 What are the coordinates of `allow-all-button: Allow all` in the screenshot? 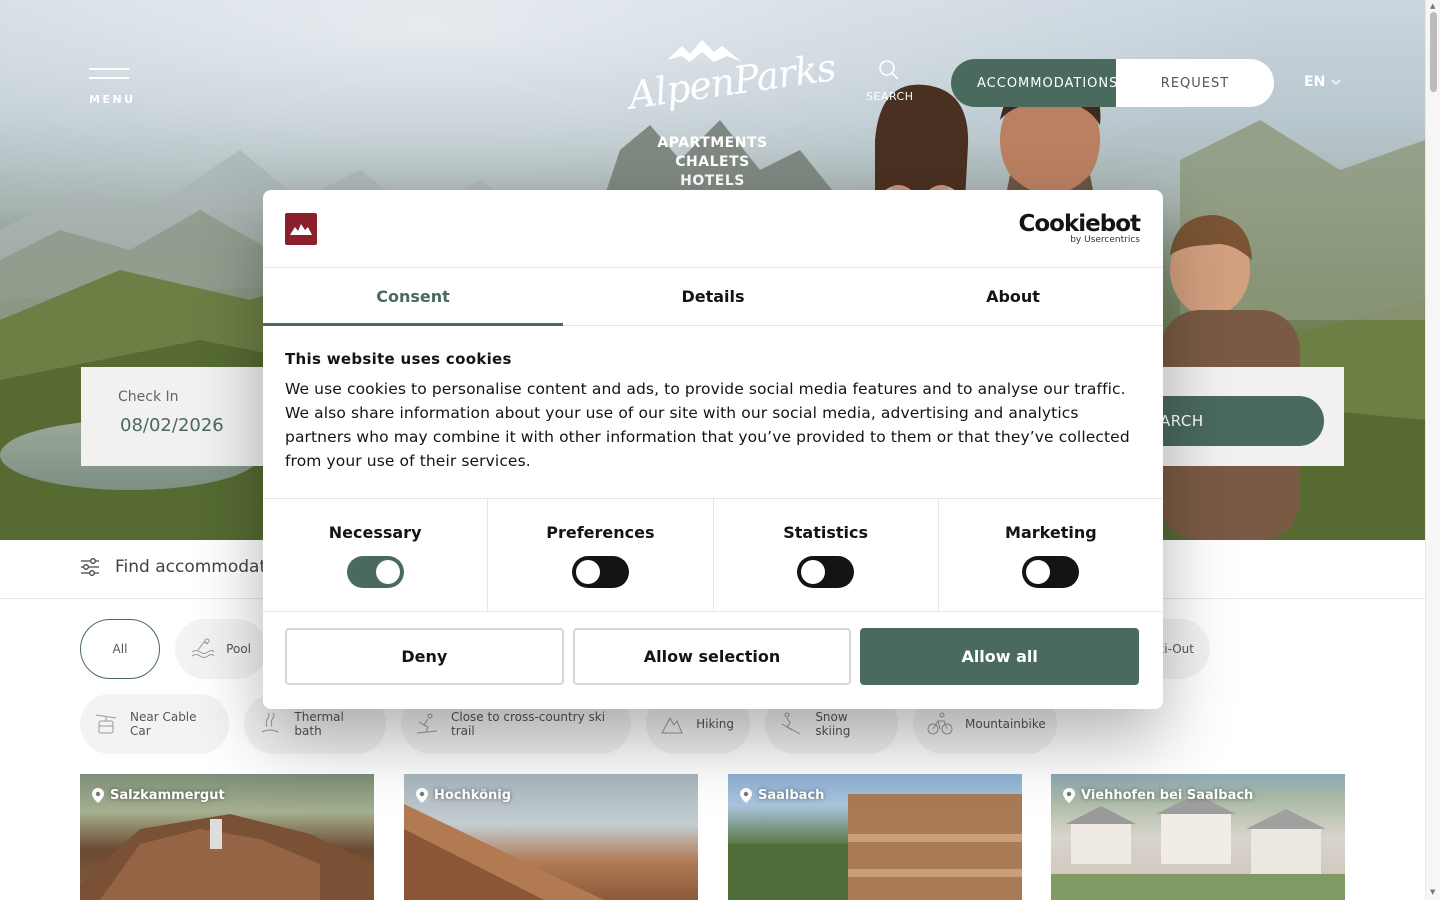 It's located at (1000, 656).